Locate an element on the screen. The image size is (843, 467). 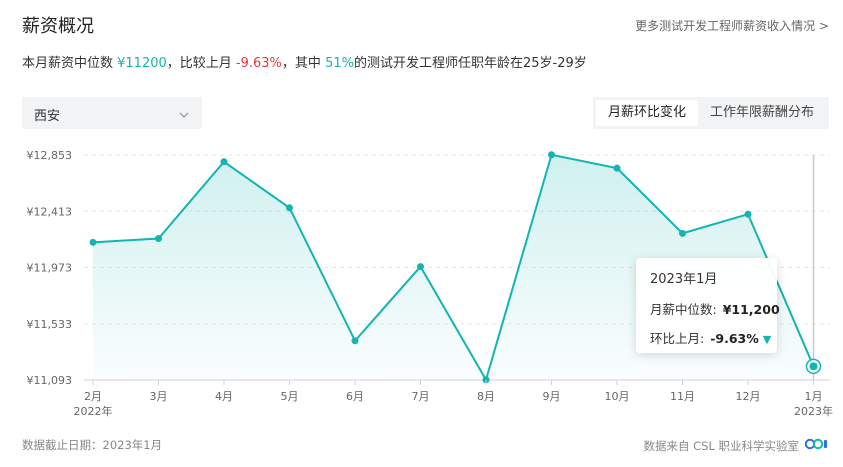
csl-logo-icon is located at coordinates (816, 445).